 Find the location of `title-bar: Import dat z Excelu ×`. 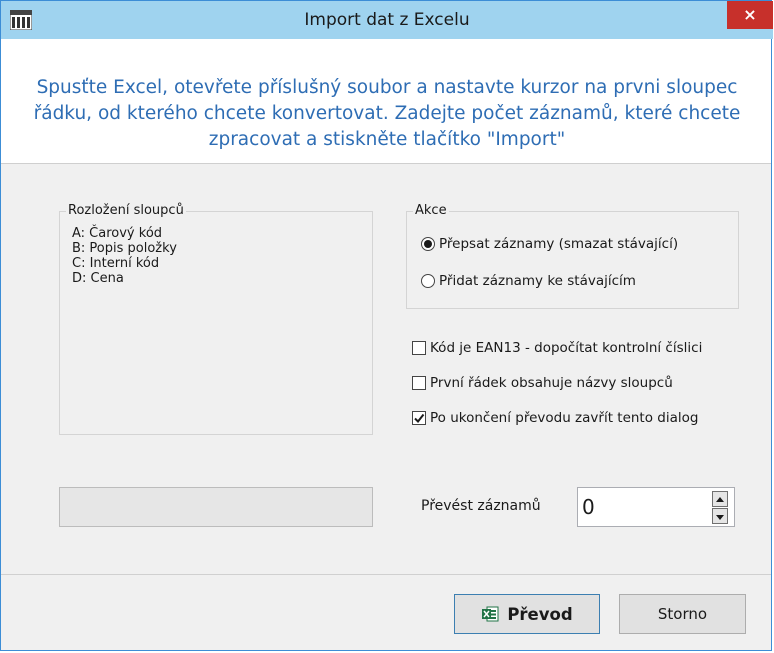

title-bar: Import dat z Excelu × is located at coordinates (387, 20).